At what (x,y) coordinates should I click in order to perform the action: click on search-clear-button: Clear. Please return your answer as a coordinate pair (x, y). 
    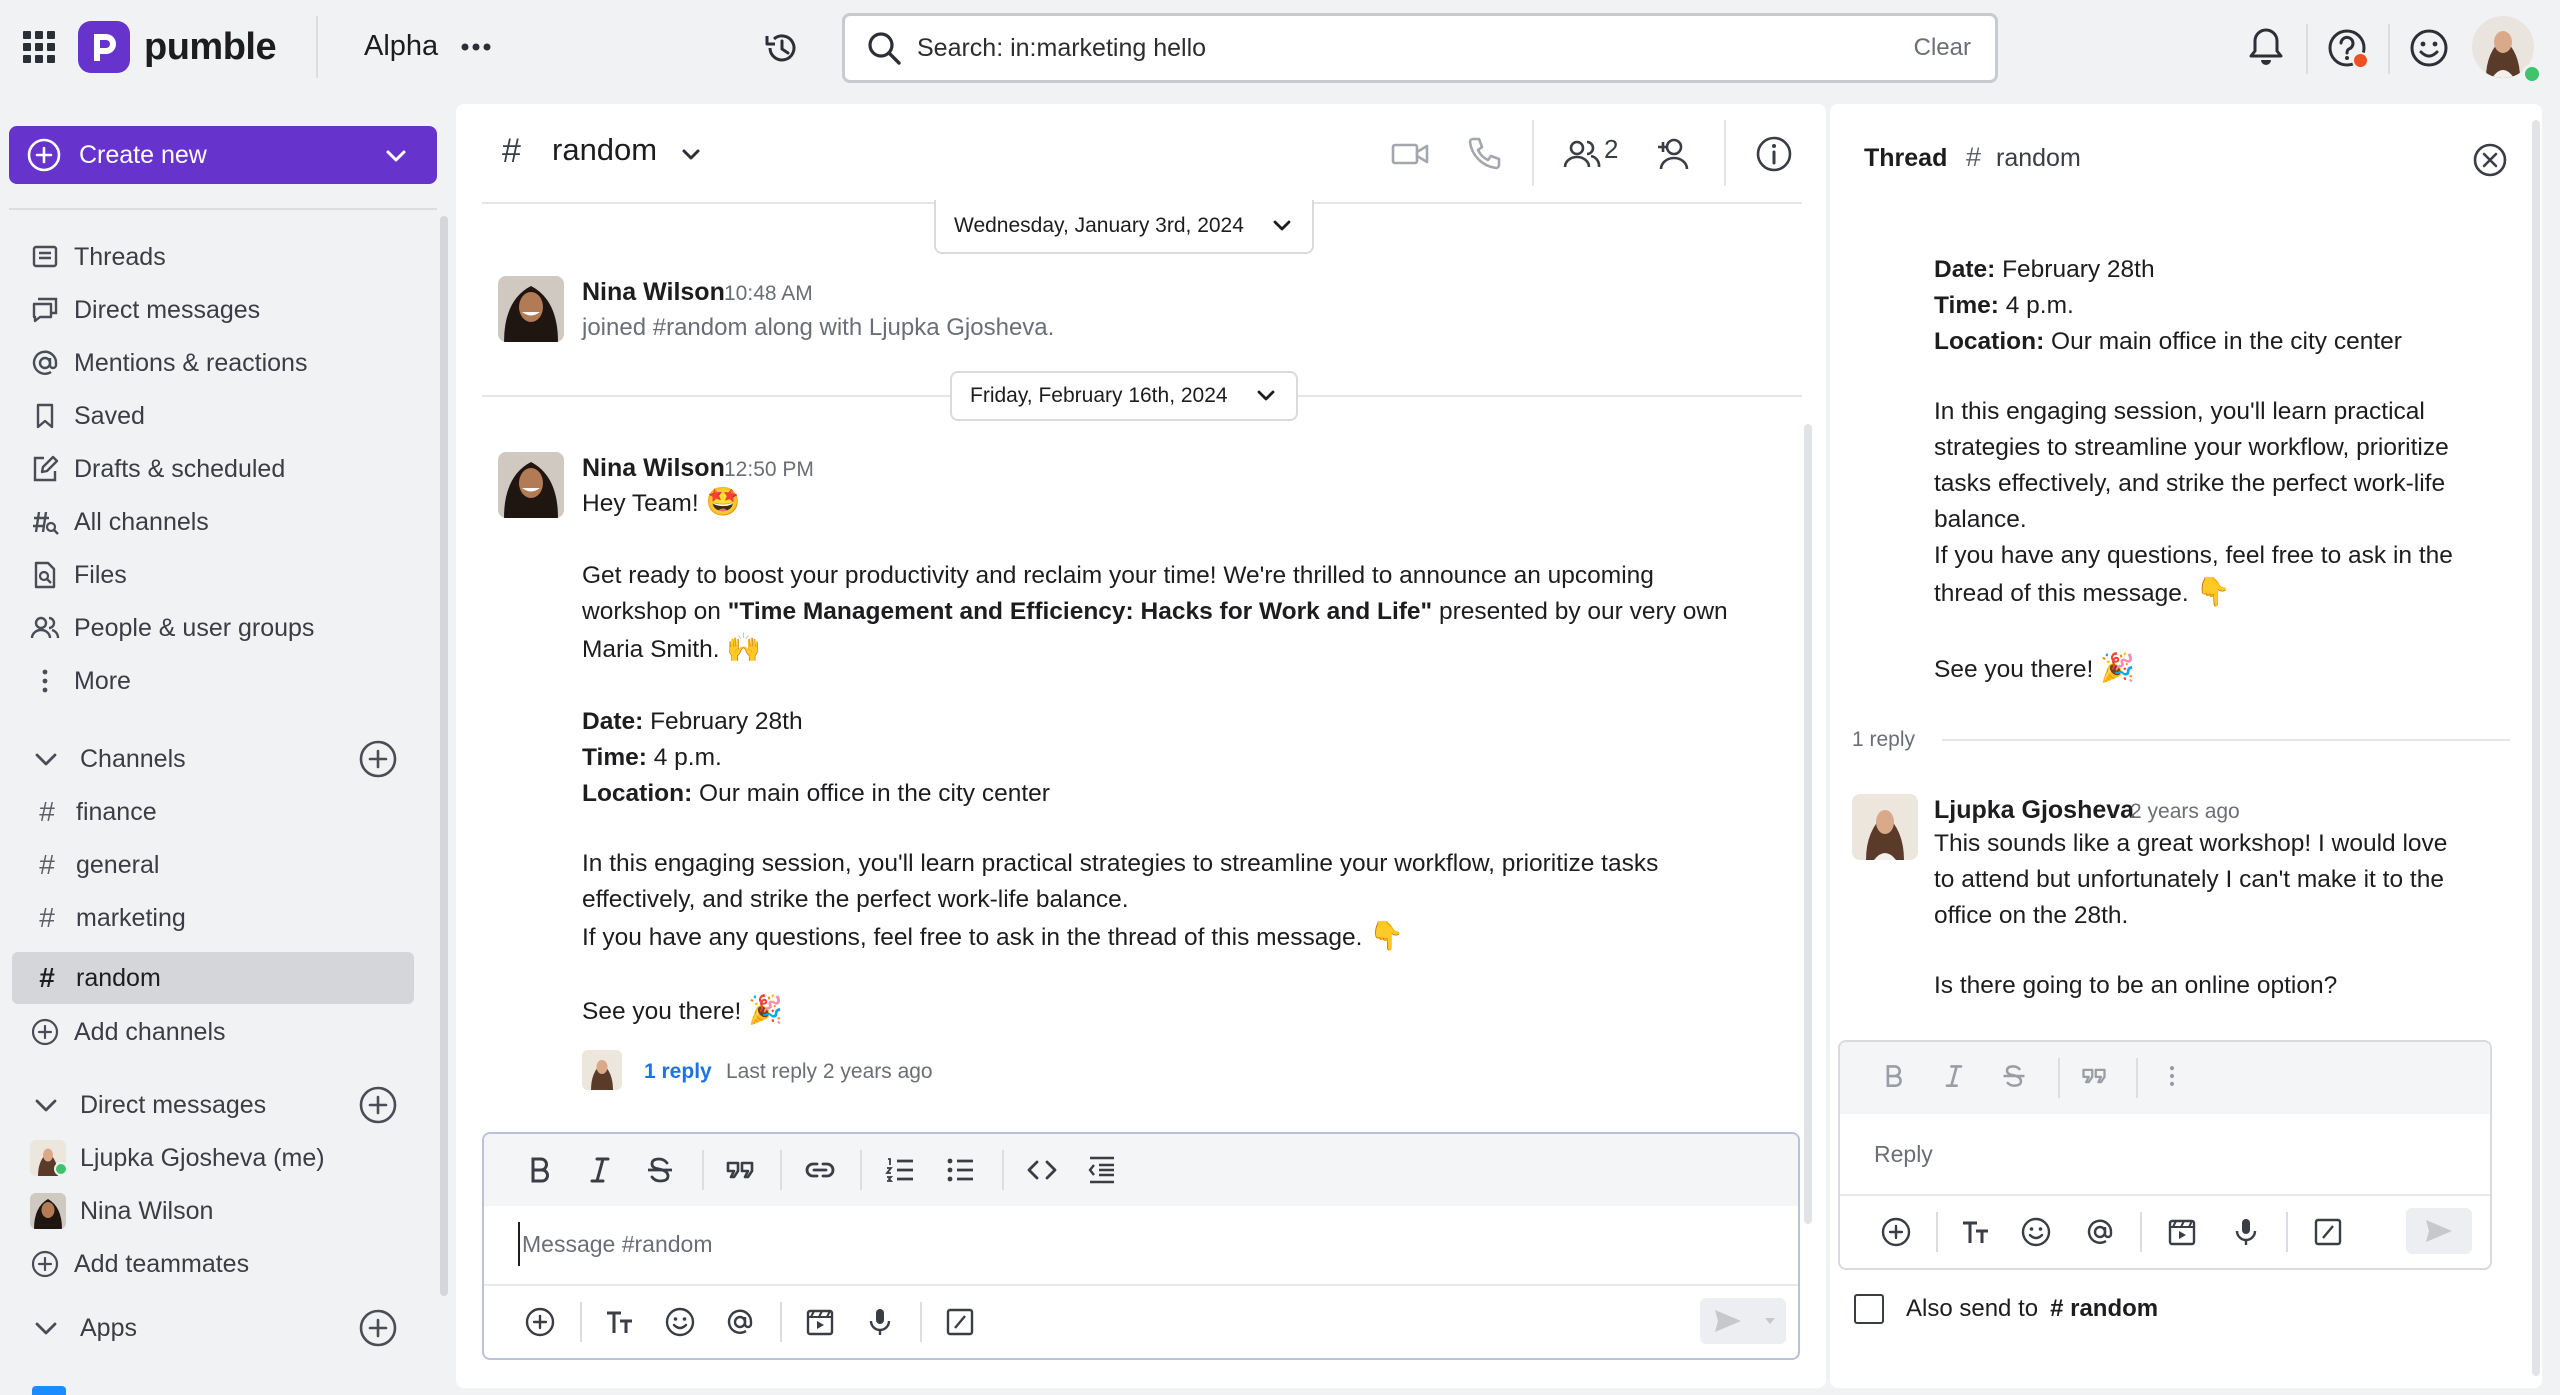
    Looking at the image, I should click on (1942, 48).